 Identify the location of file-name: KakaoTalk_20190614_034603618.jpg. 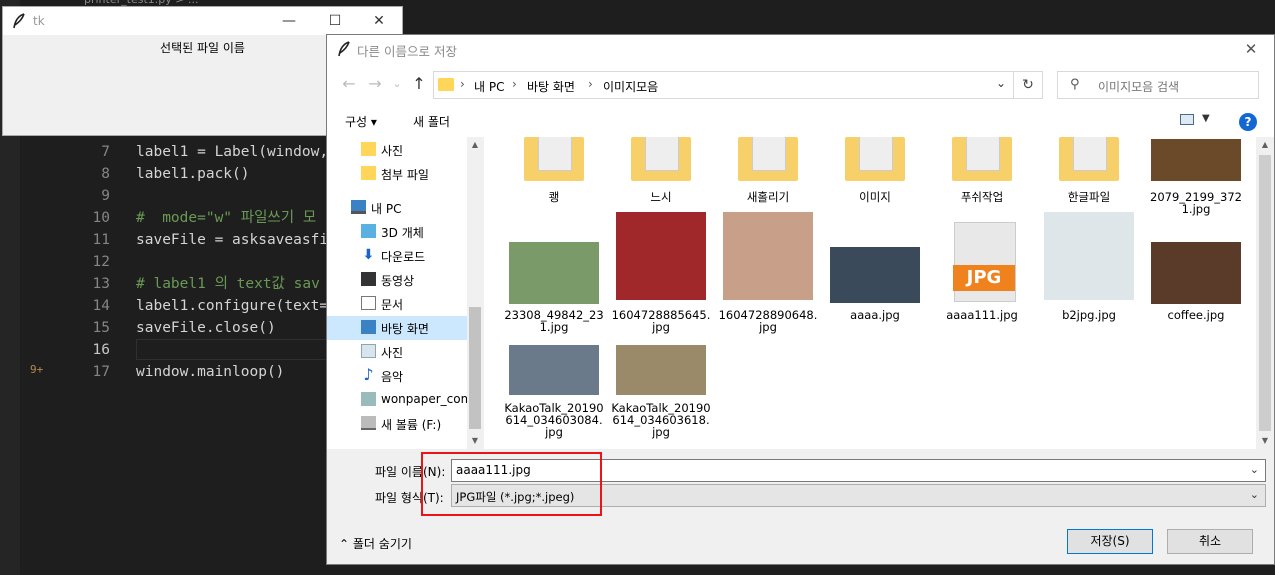
(661, 420).